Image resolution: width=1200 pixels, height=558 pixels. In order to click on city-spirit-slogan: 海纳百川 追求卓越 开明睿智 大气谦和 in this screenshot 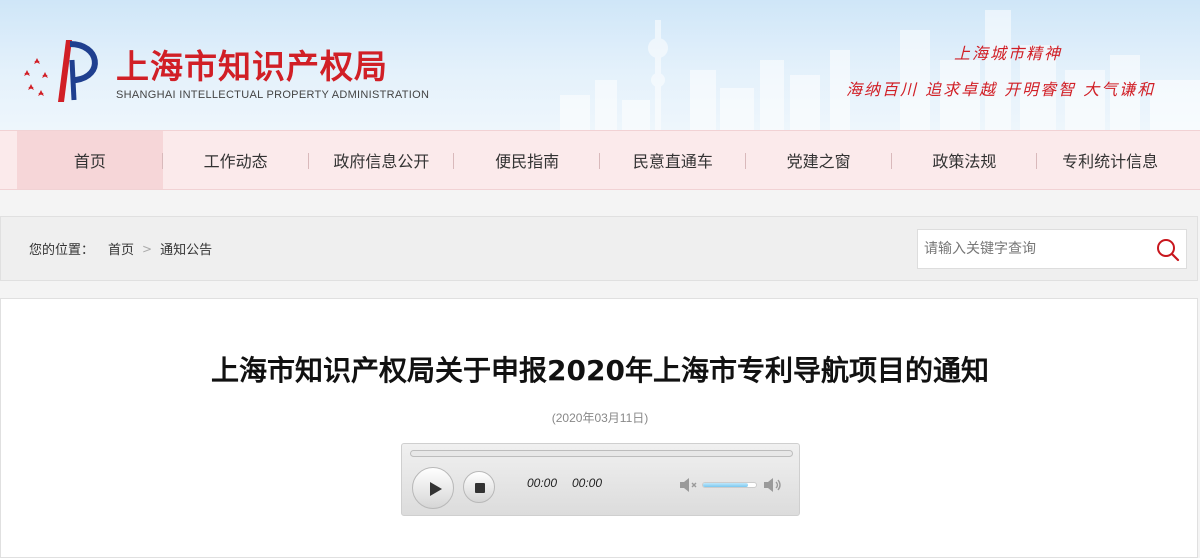, I will do `click(1001, 89)`.